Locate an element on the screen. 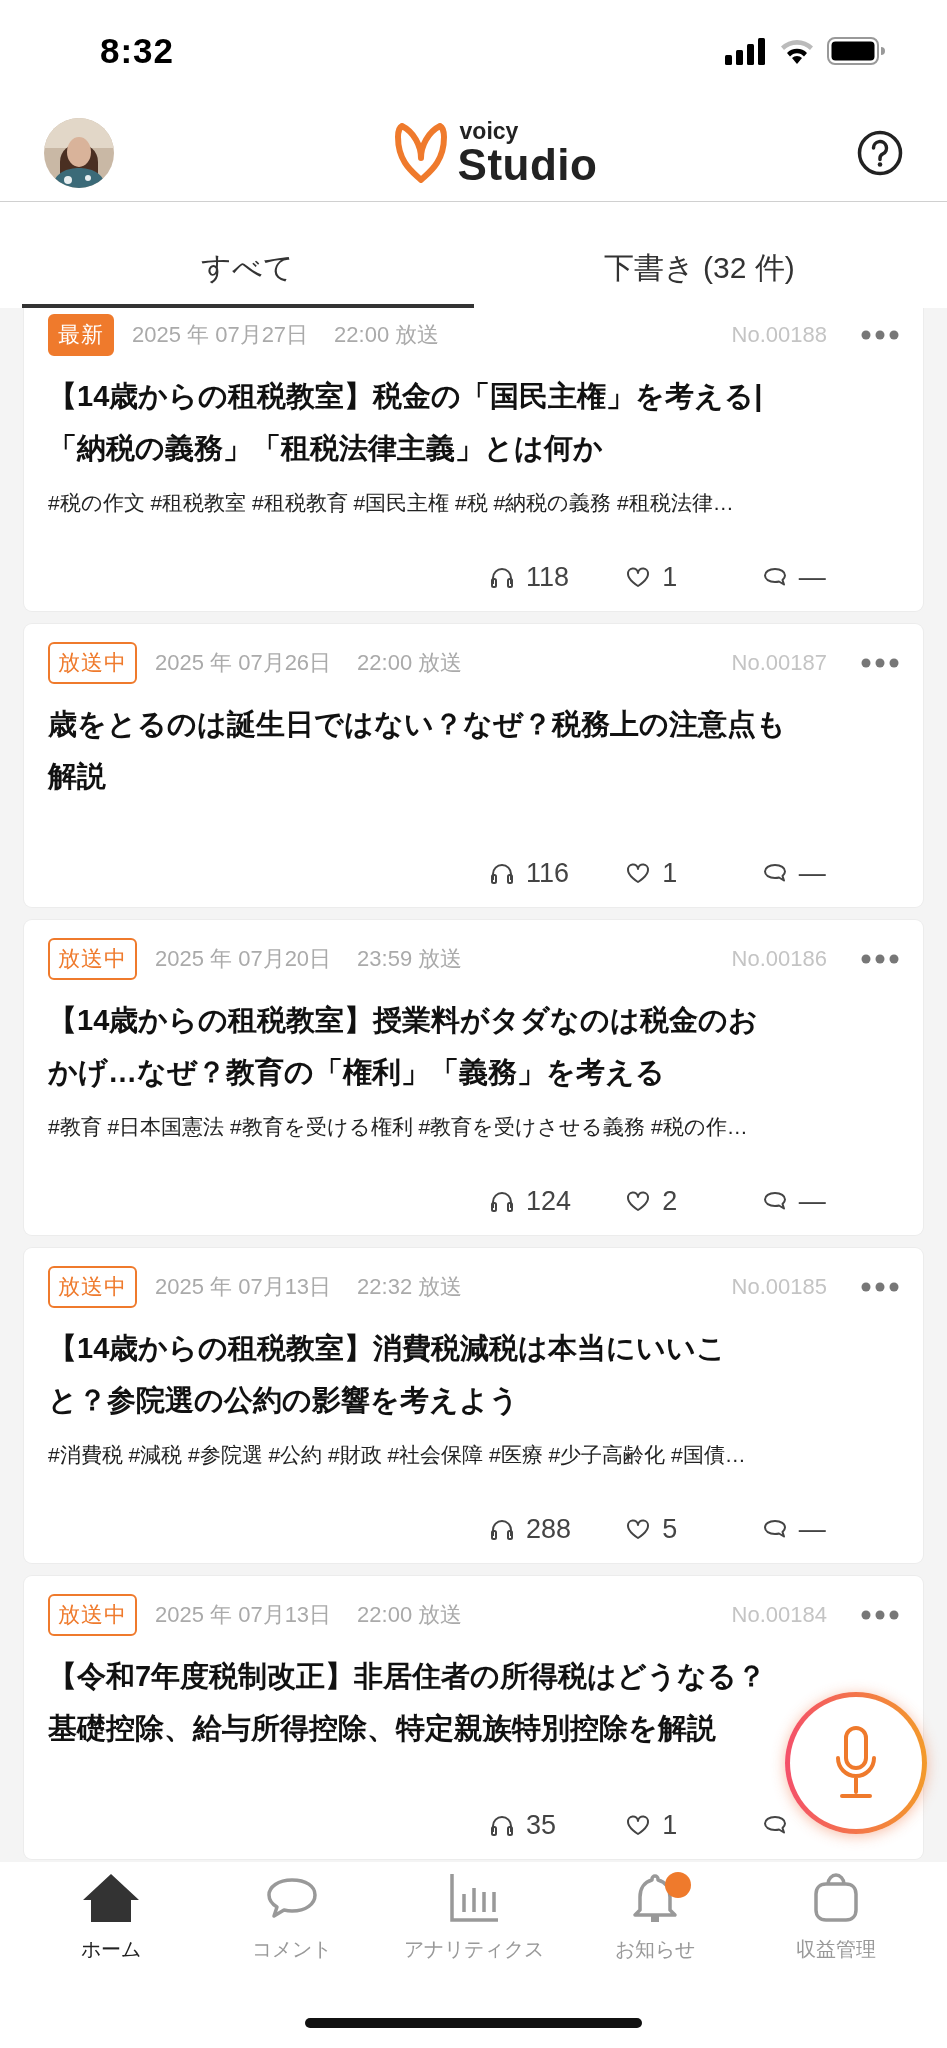 The height and width of the screenshot is (2048, 947). episode-title: 歳をとるのは誕生日ではない？なぜ？税務上の注意点も 解説 is located at coordinates (417, 750).